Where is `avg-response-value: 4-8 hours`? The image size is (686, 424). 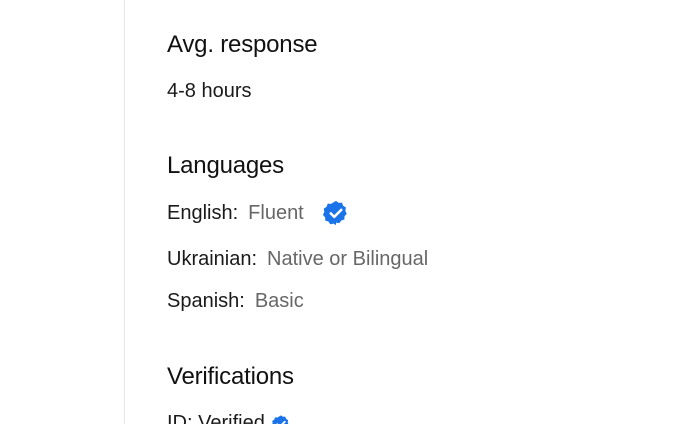 avg-response-value: 4-8 hours is located at coordinates (209, 91).